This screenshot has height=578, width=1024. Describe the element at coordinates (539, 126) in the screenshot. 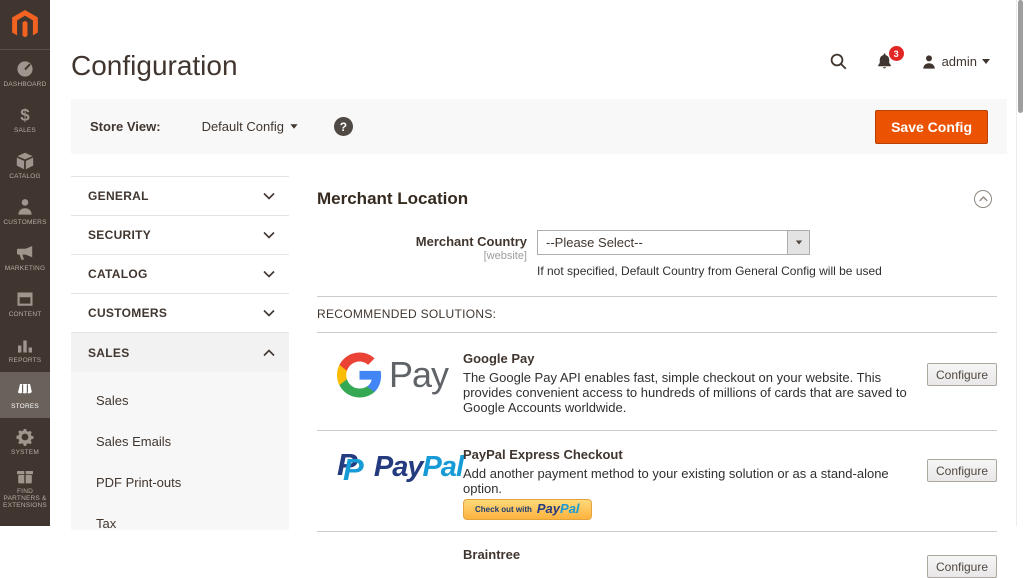

I see `store-view-toolbar: Store View: Default Config ? Save Config` at that location.